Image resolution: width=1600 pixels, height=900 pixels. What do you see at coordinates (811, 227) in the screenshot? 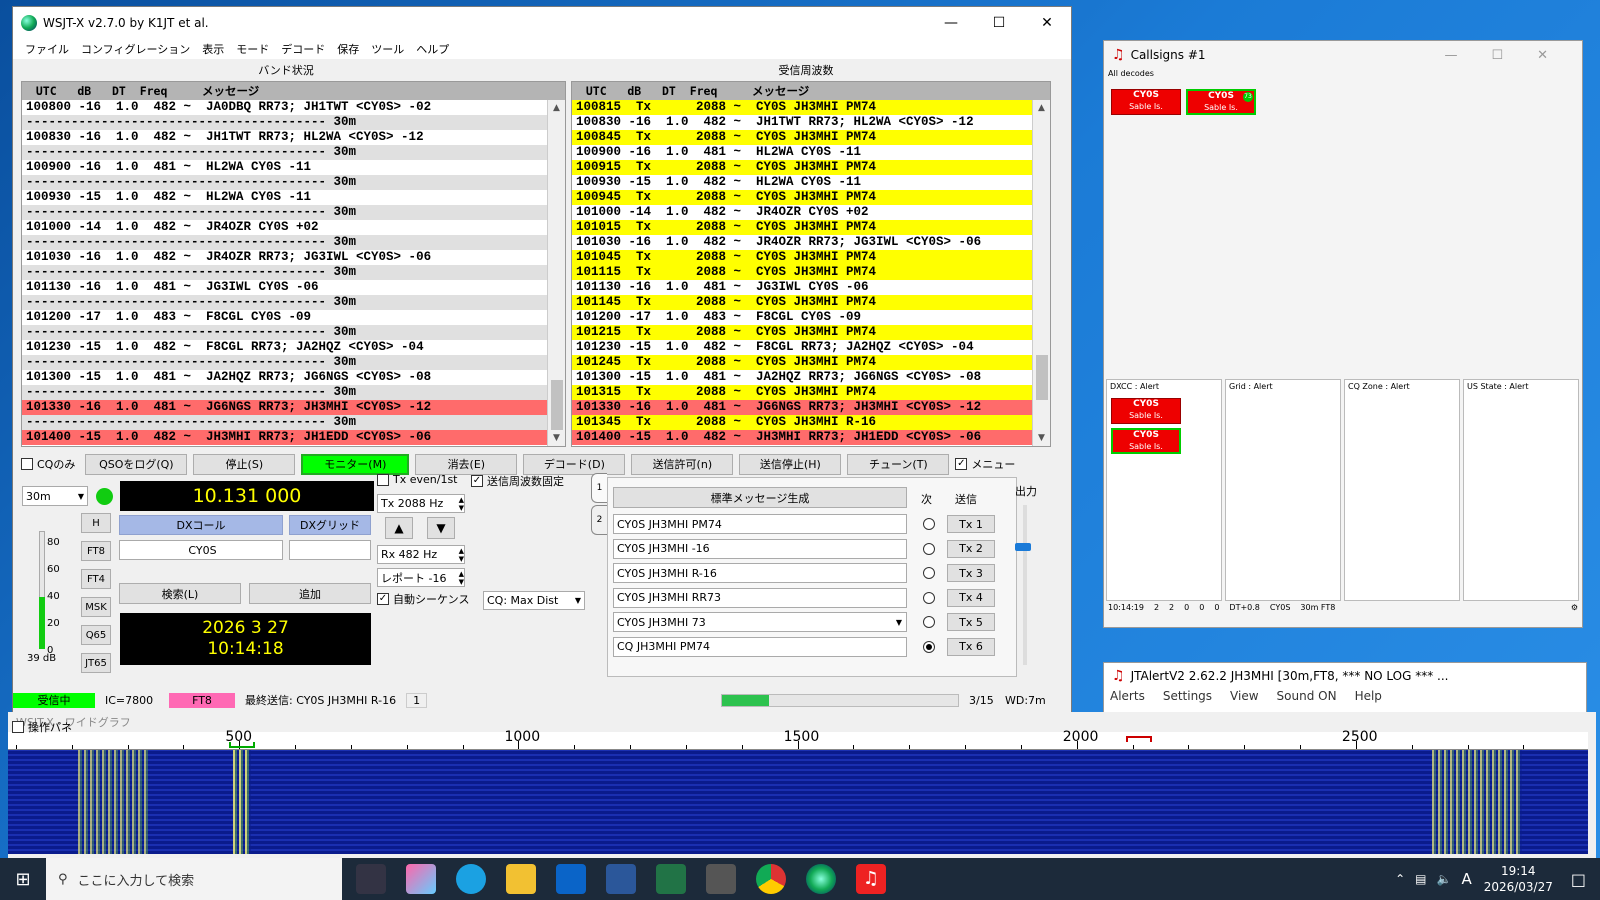
I see `decode-row: 101015 Tx 2088 ~ CY0S JH3MHI PM74` at bounding box center [811, 227].